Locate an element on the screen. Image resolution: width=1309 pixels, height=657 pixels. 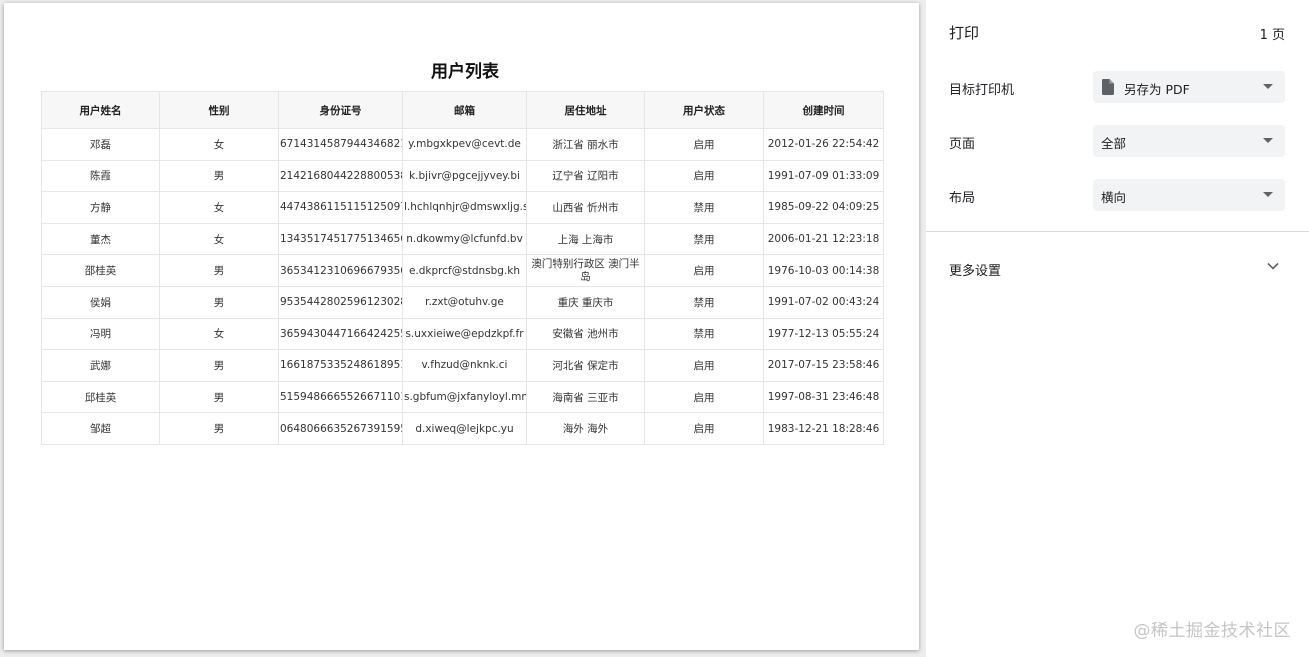
document-icon is located at coordinates (1108, 87).